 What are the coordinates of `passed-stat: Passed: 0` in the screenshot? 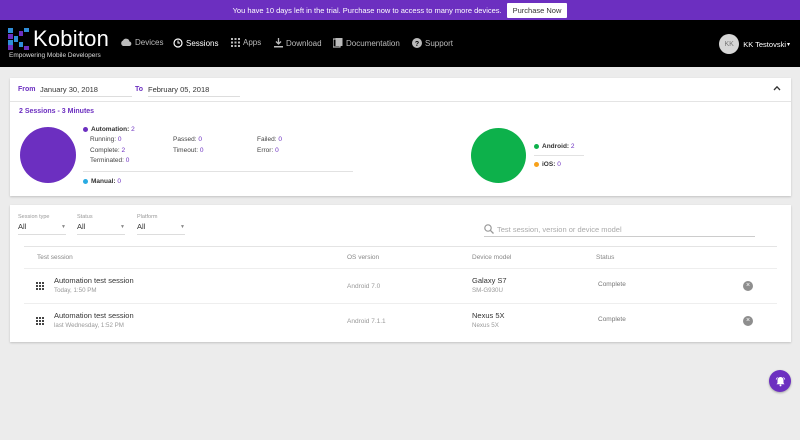 It's located at (187, 139).